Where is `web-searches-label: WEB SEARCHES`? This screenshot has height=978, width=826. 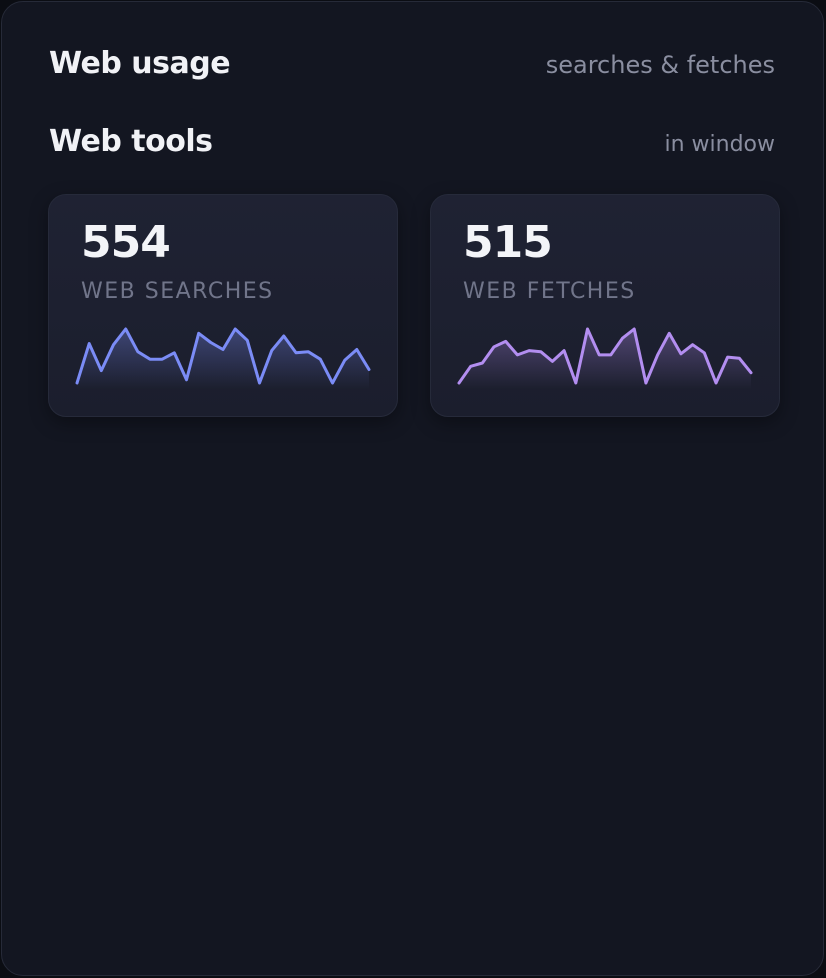
web-searches-label: WEB SEARCHES is located at coordinates (177, 291).